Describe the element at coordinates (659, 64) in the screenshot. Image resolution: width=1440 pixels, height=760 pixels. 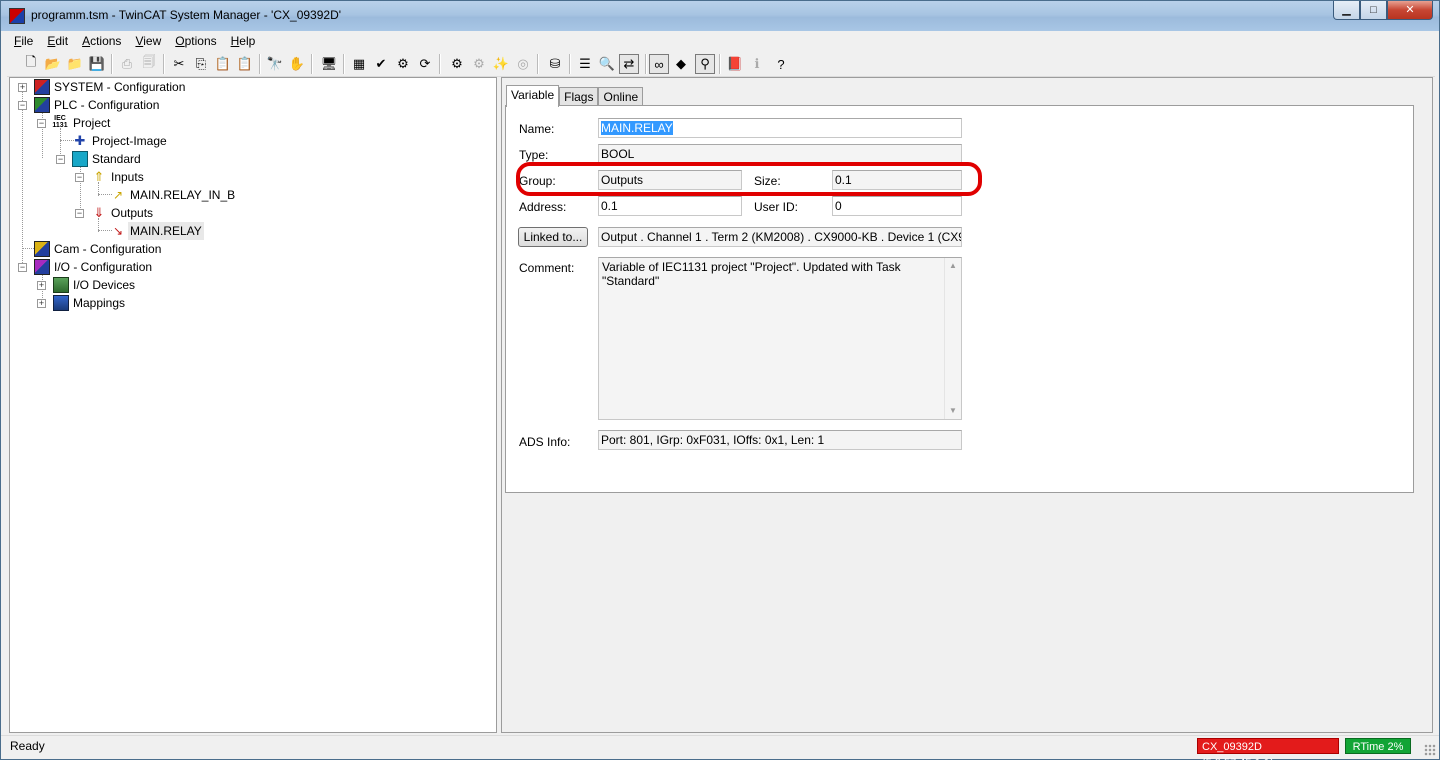
I see `sorted-link-icon: ∞` at that location.